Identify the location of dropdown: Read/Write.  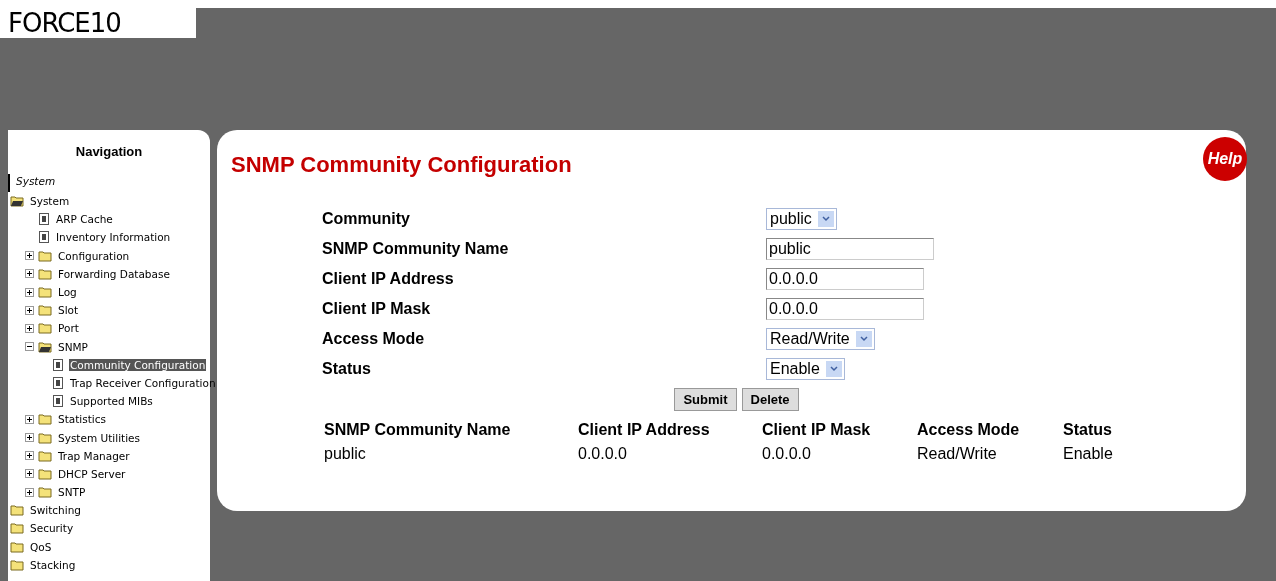
(820, 339).